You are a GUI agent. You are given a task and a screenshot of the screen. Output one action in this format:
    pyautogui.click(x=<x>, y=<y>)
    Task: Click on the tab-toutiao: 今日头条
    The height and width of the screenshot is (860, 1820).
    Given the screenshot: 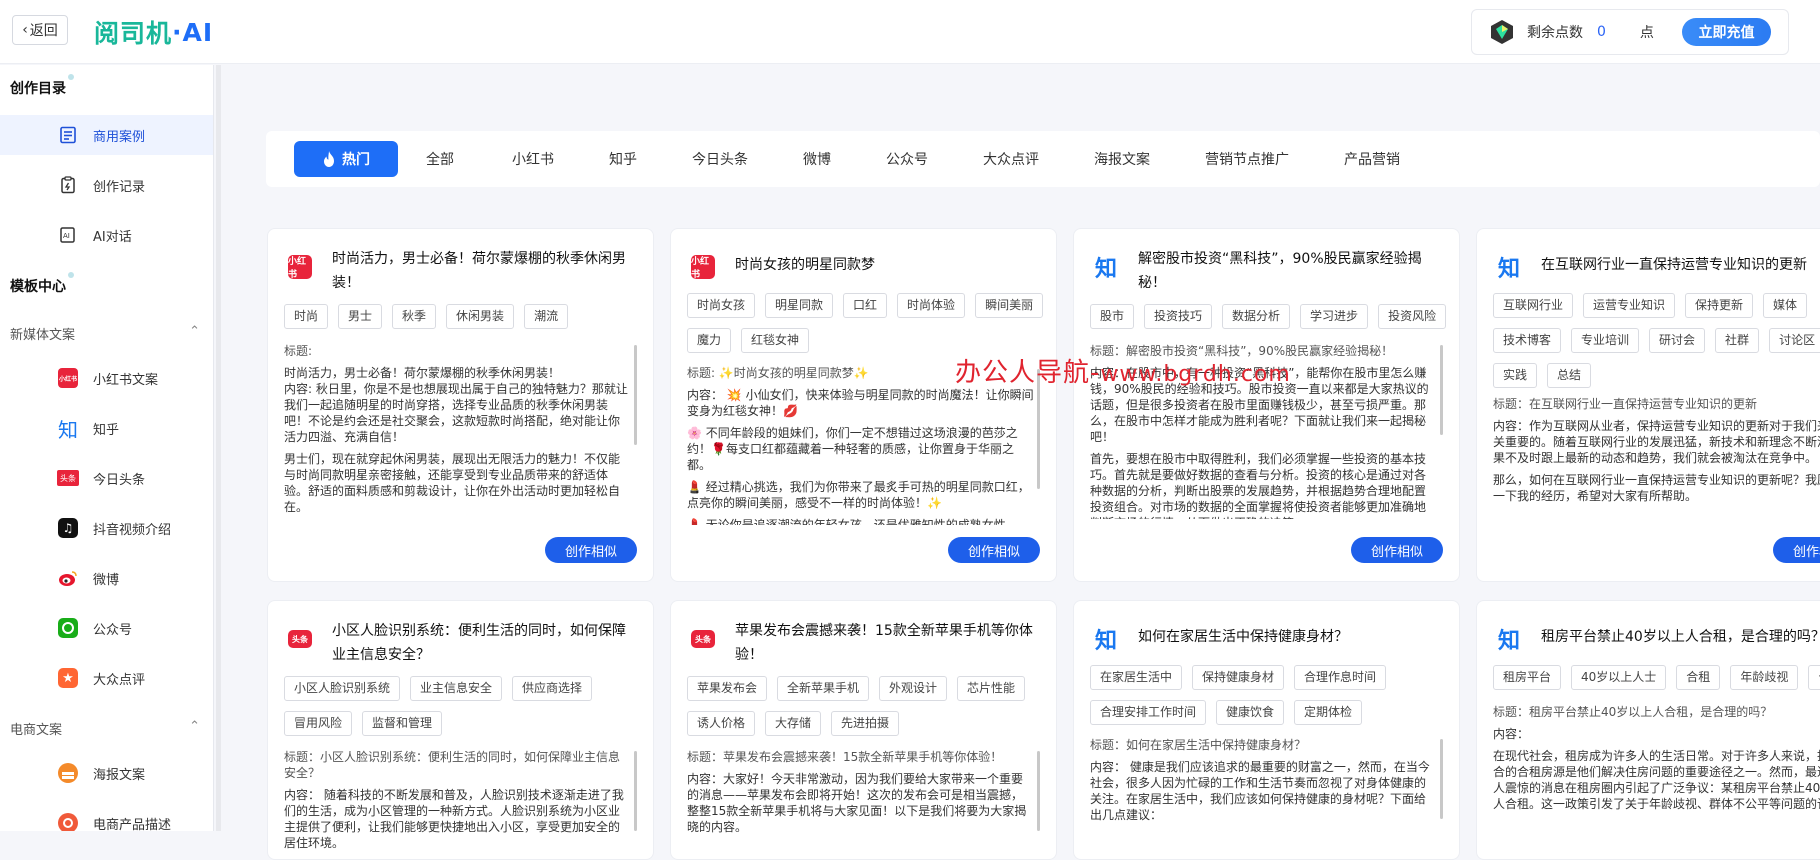 What is the action you would take?
    pyautogui.click(x=720, y=159)
    